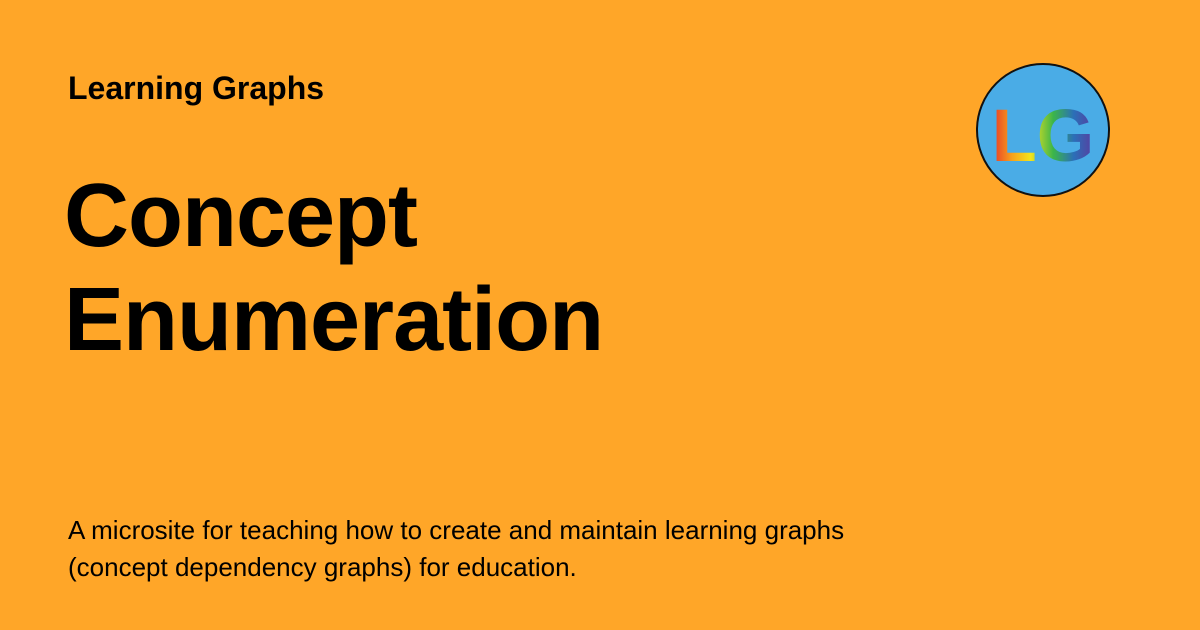  Describe the element at coordinates (196, 88) in the screenshot. I see `site-name: Learning Graphs` at that location.